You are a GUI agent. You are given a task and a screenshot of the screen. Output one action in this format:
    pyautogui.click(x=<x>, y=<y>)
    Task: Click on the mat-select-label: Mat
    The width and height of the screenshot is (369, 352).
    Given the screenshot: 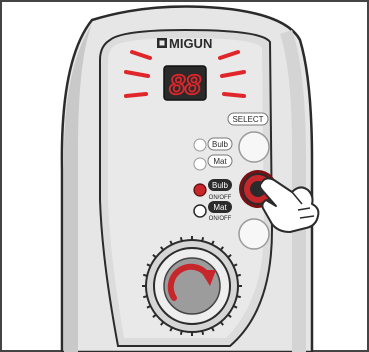 What is the action you would take?
    pyautogui.click(x=220, y=161)
    